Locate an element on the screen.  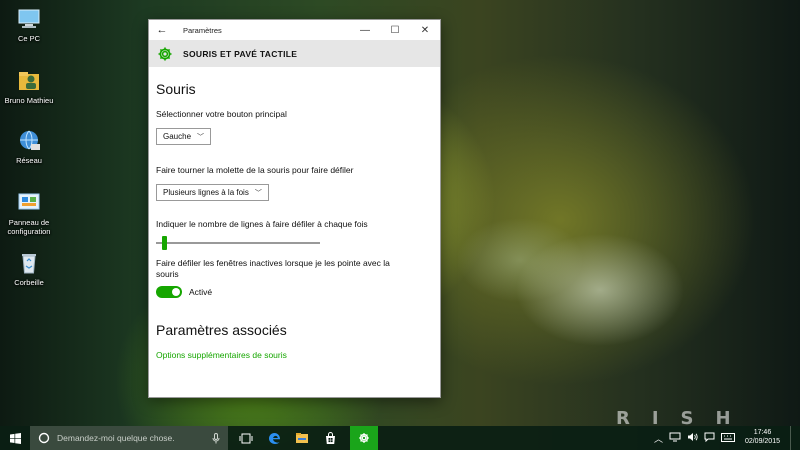
keyboard-icon is located at coordinates (727, 438).